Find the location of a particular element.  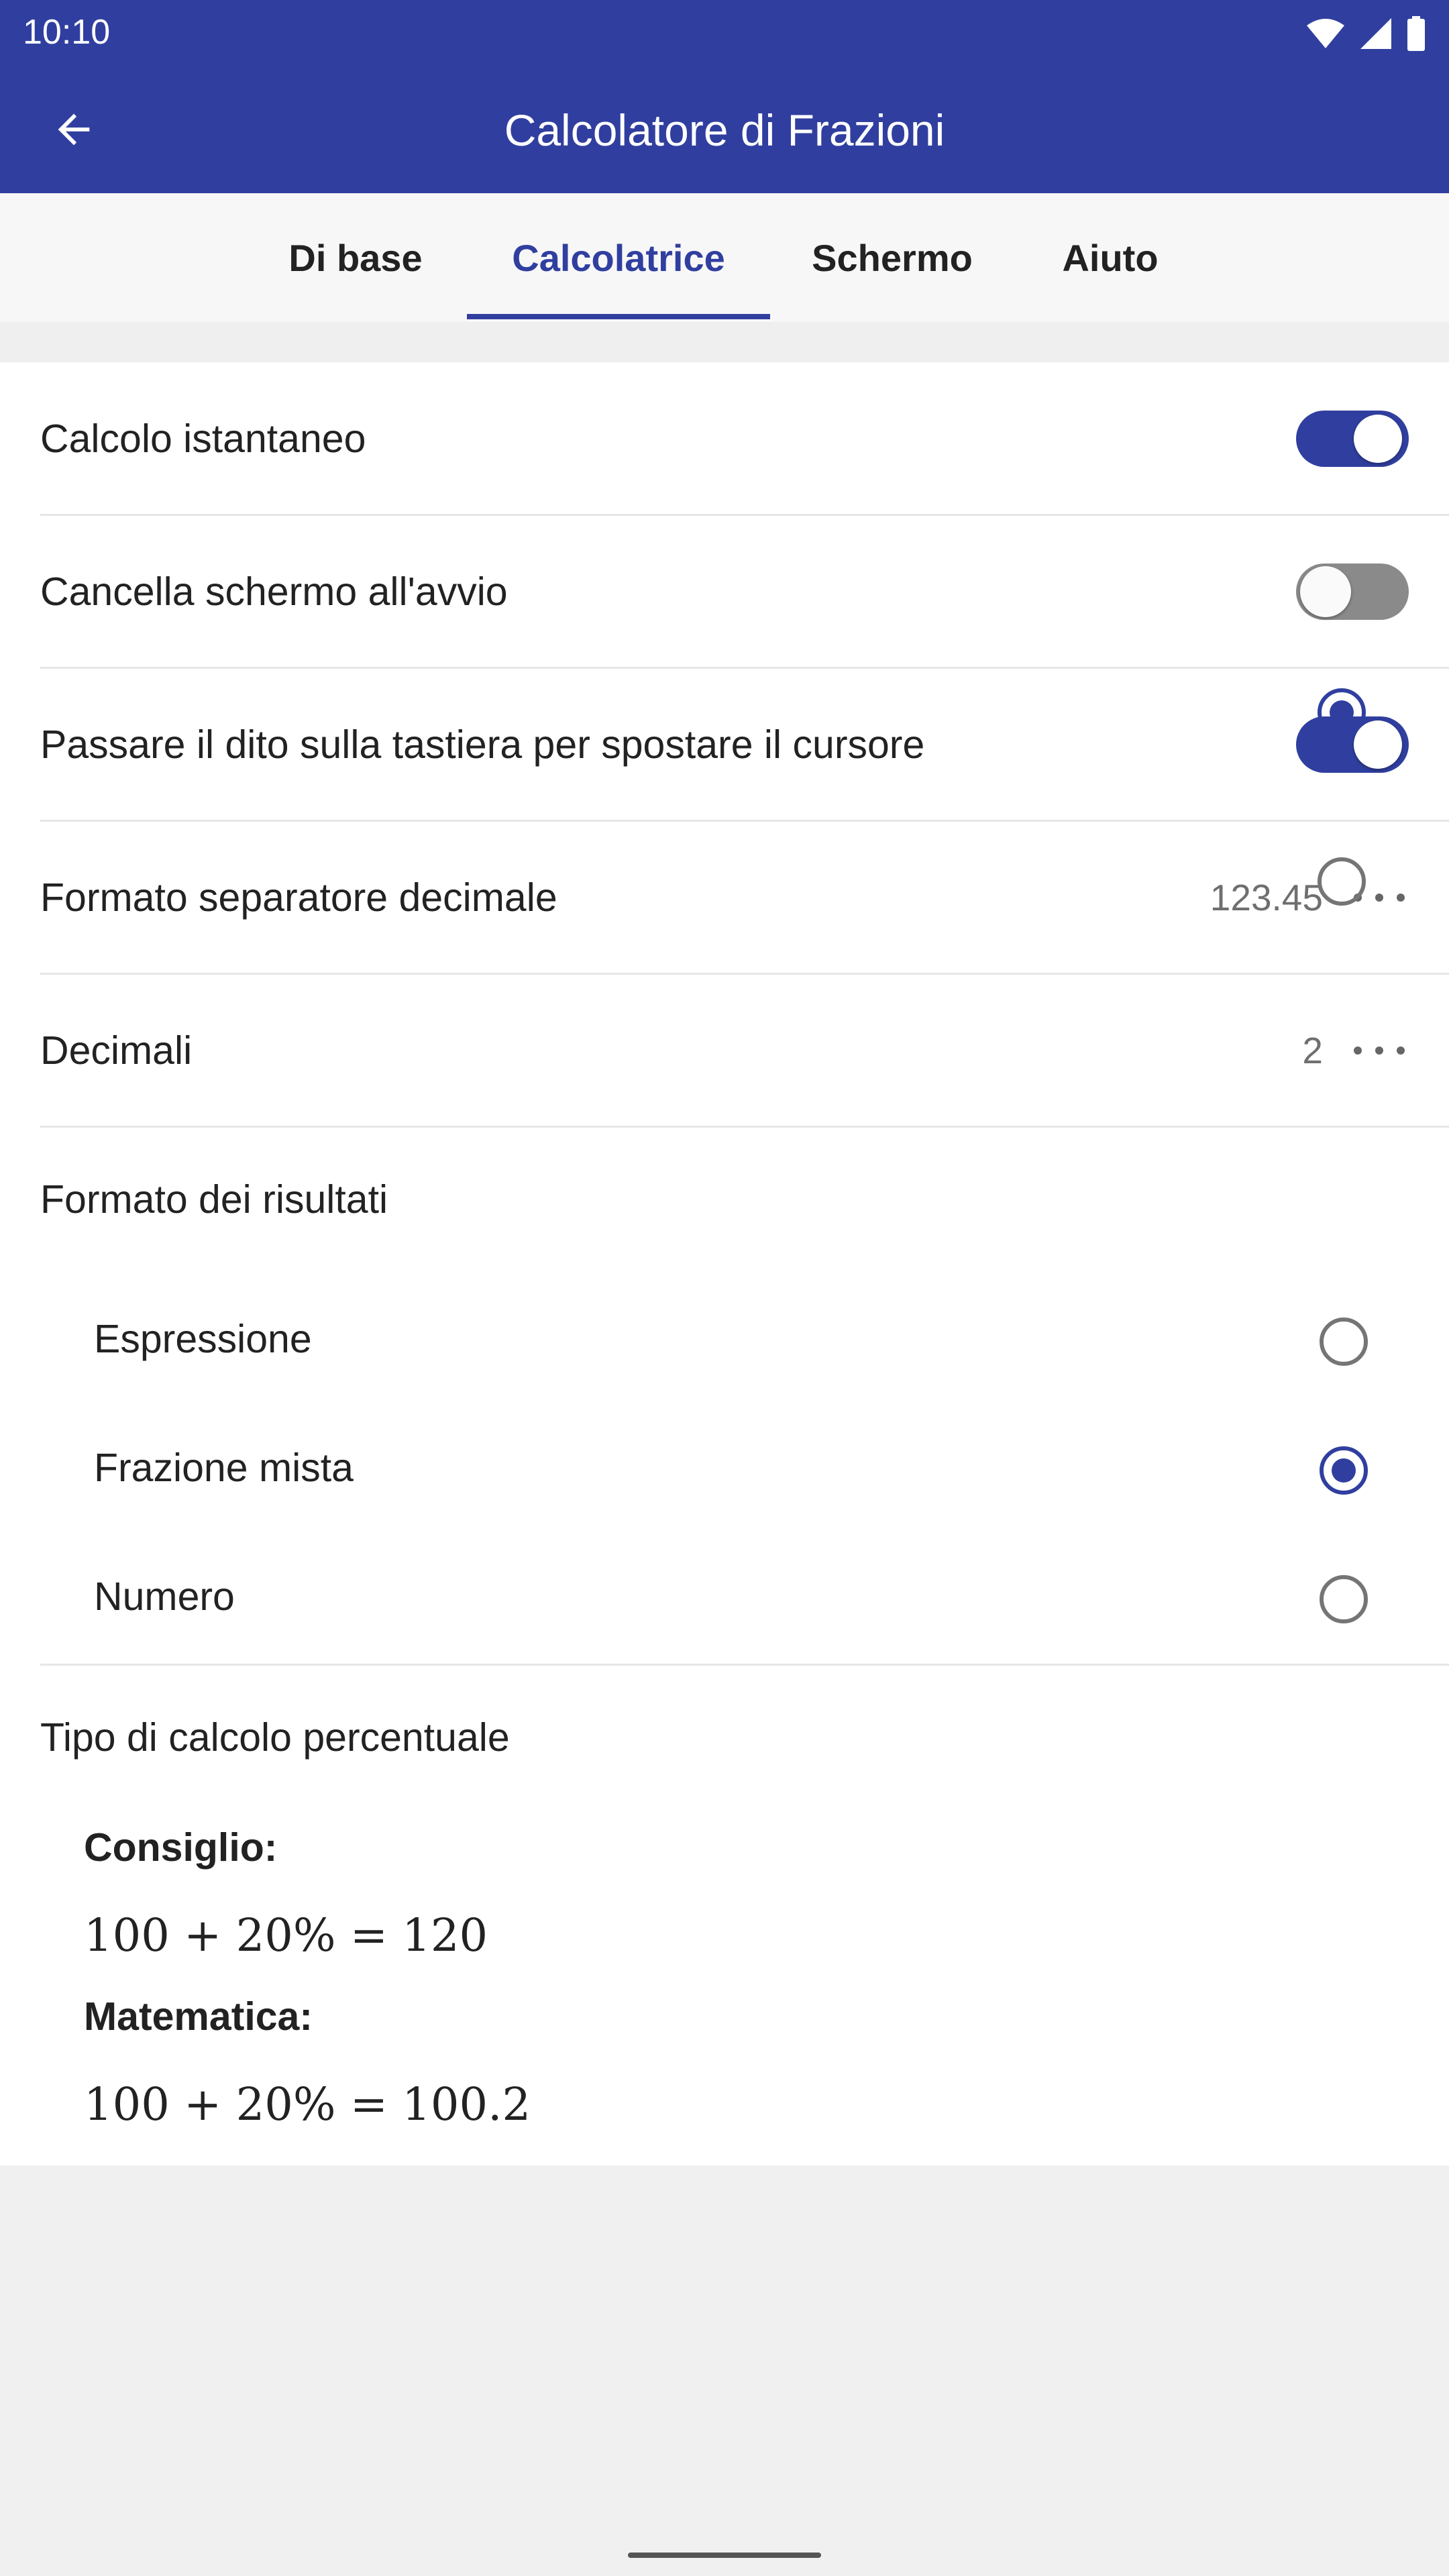

percent-calc-title: Tipo di calcolo percentuale is located at coordinates (275, 1737).